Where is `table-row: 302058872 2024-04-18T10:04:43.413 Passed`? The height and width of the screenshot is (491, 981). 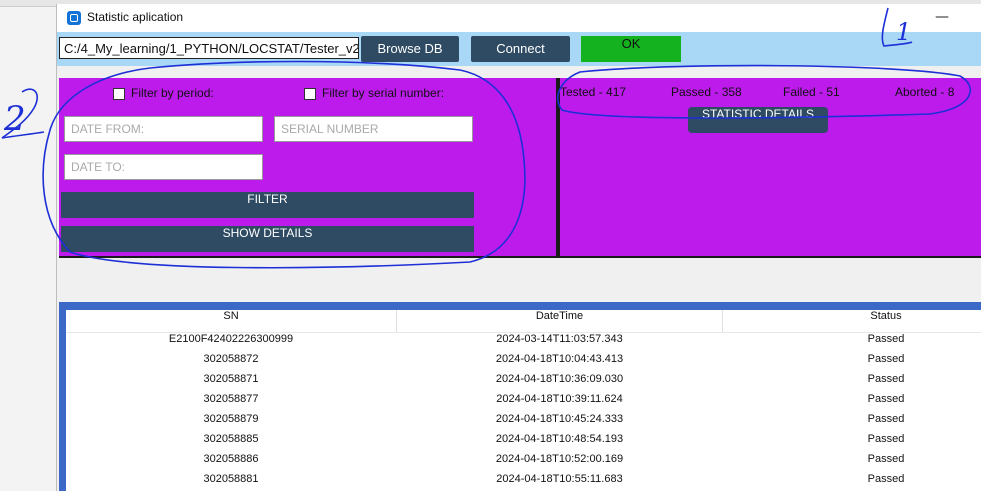 table-row: 302058872 2024-04-18T10:04:43.413 Passed is located at coordinates (523, 363).